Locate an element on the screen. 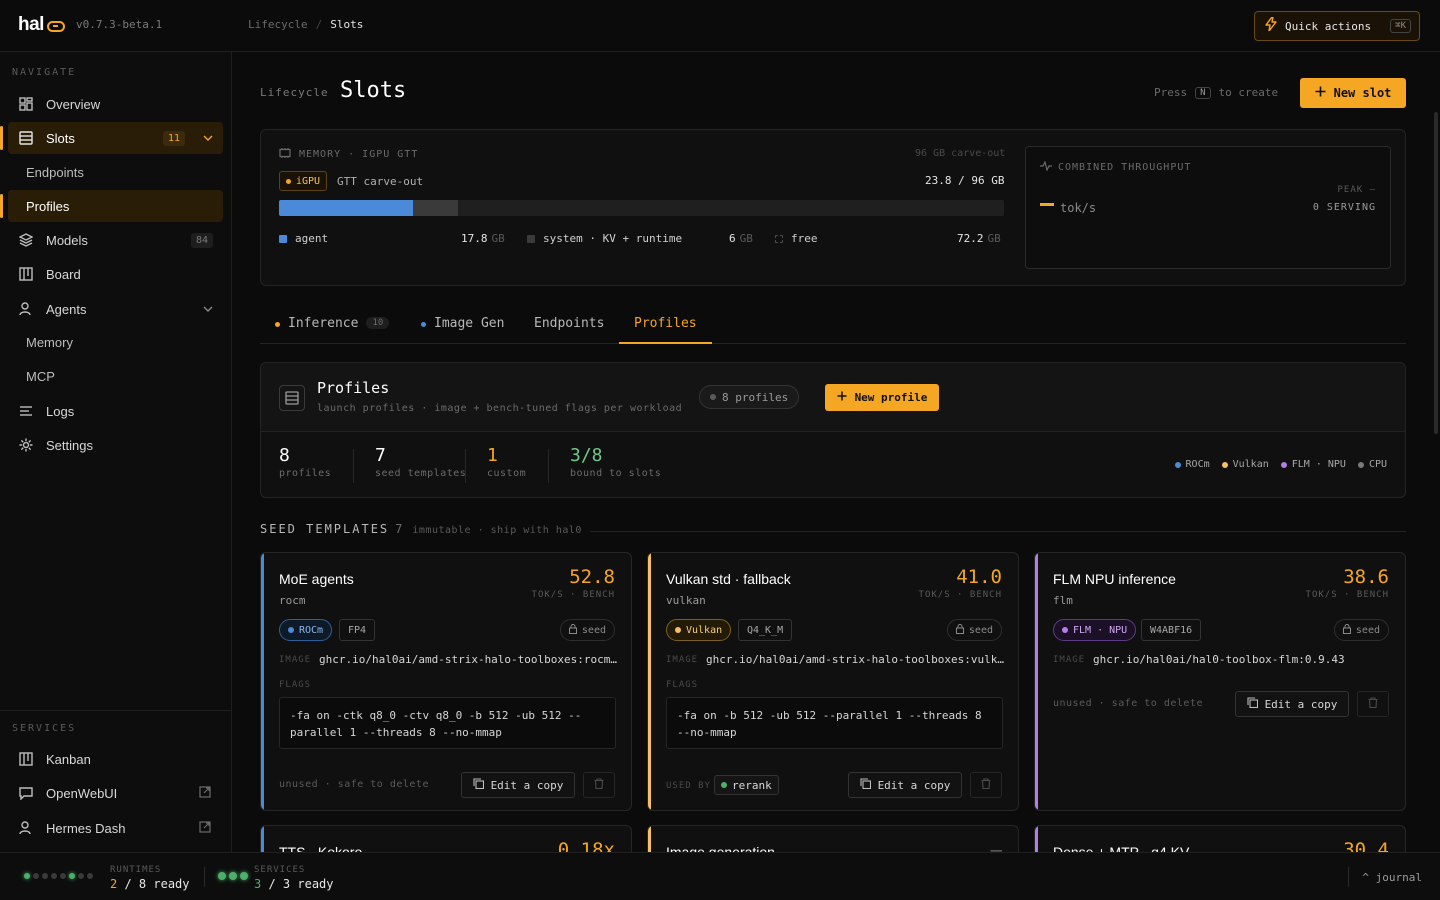 The height and width of the screenshot is (900, 1440). sidebar-item-overview: Overview is located at coordinates (115, 104).